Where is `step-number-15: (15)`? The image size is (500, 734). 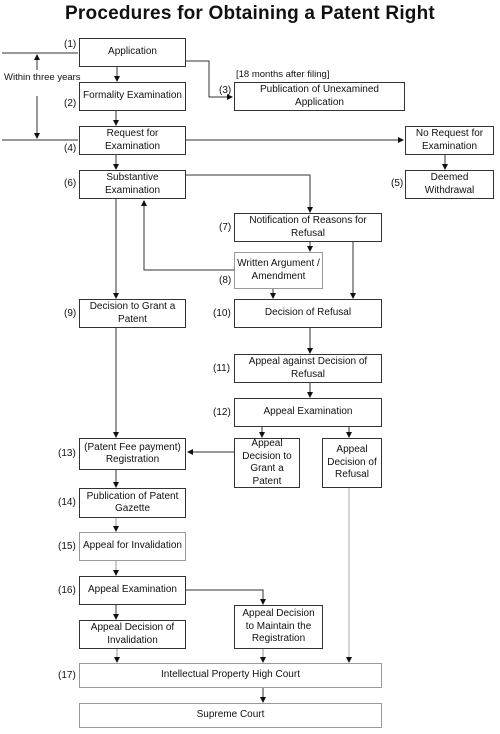 step-number-15: (15) is located at coordinates (67, 546).